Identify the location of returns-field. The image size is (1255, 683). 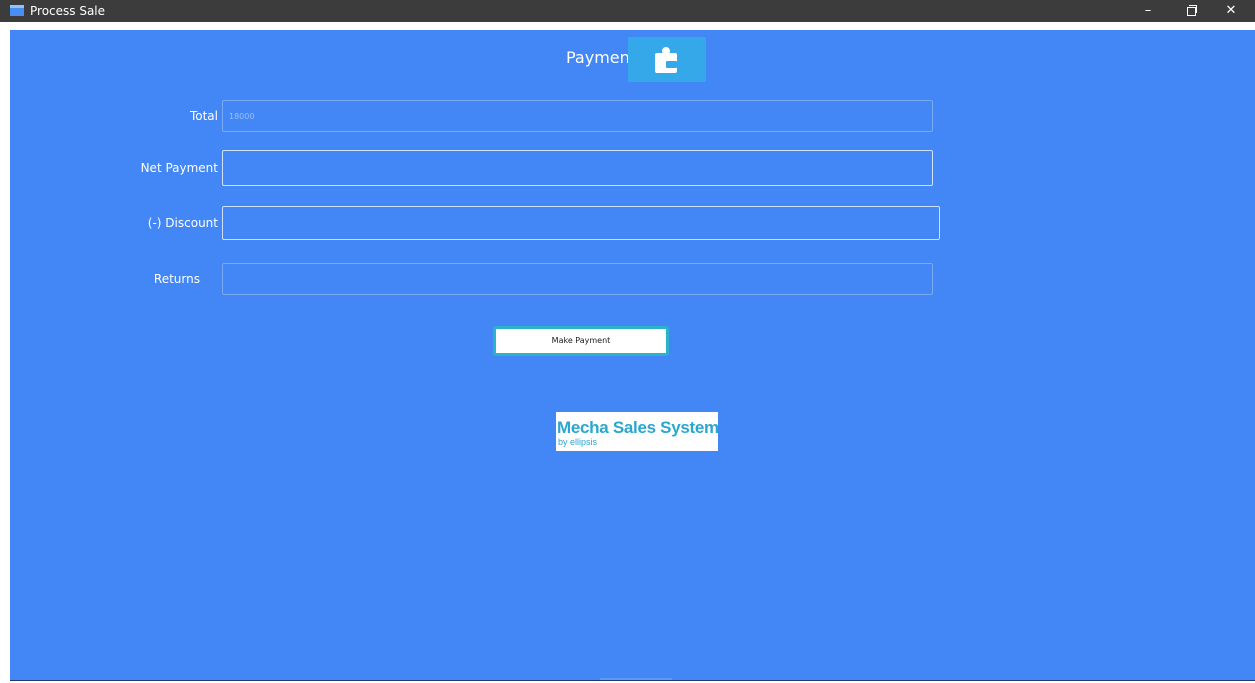
(577, 279).